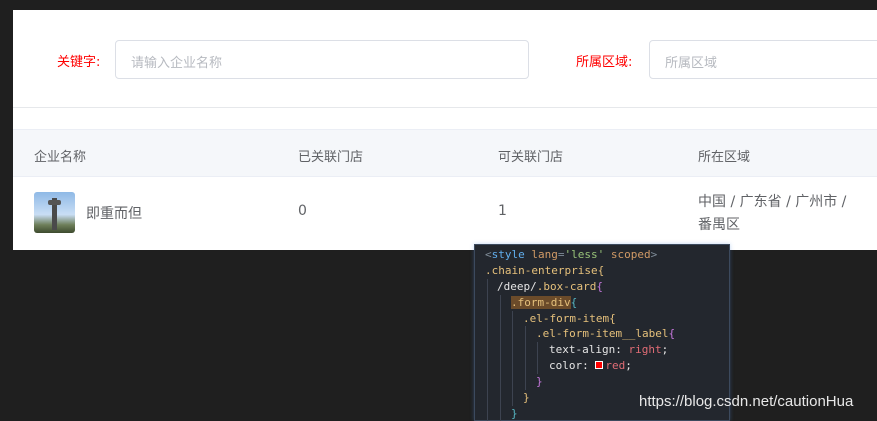 The image size is (877, 421). What do you see at coordinates (571, 254) in the screenshot?
I see `code-line: <style lang='less' scoped>` at bounding box center [571, 254].